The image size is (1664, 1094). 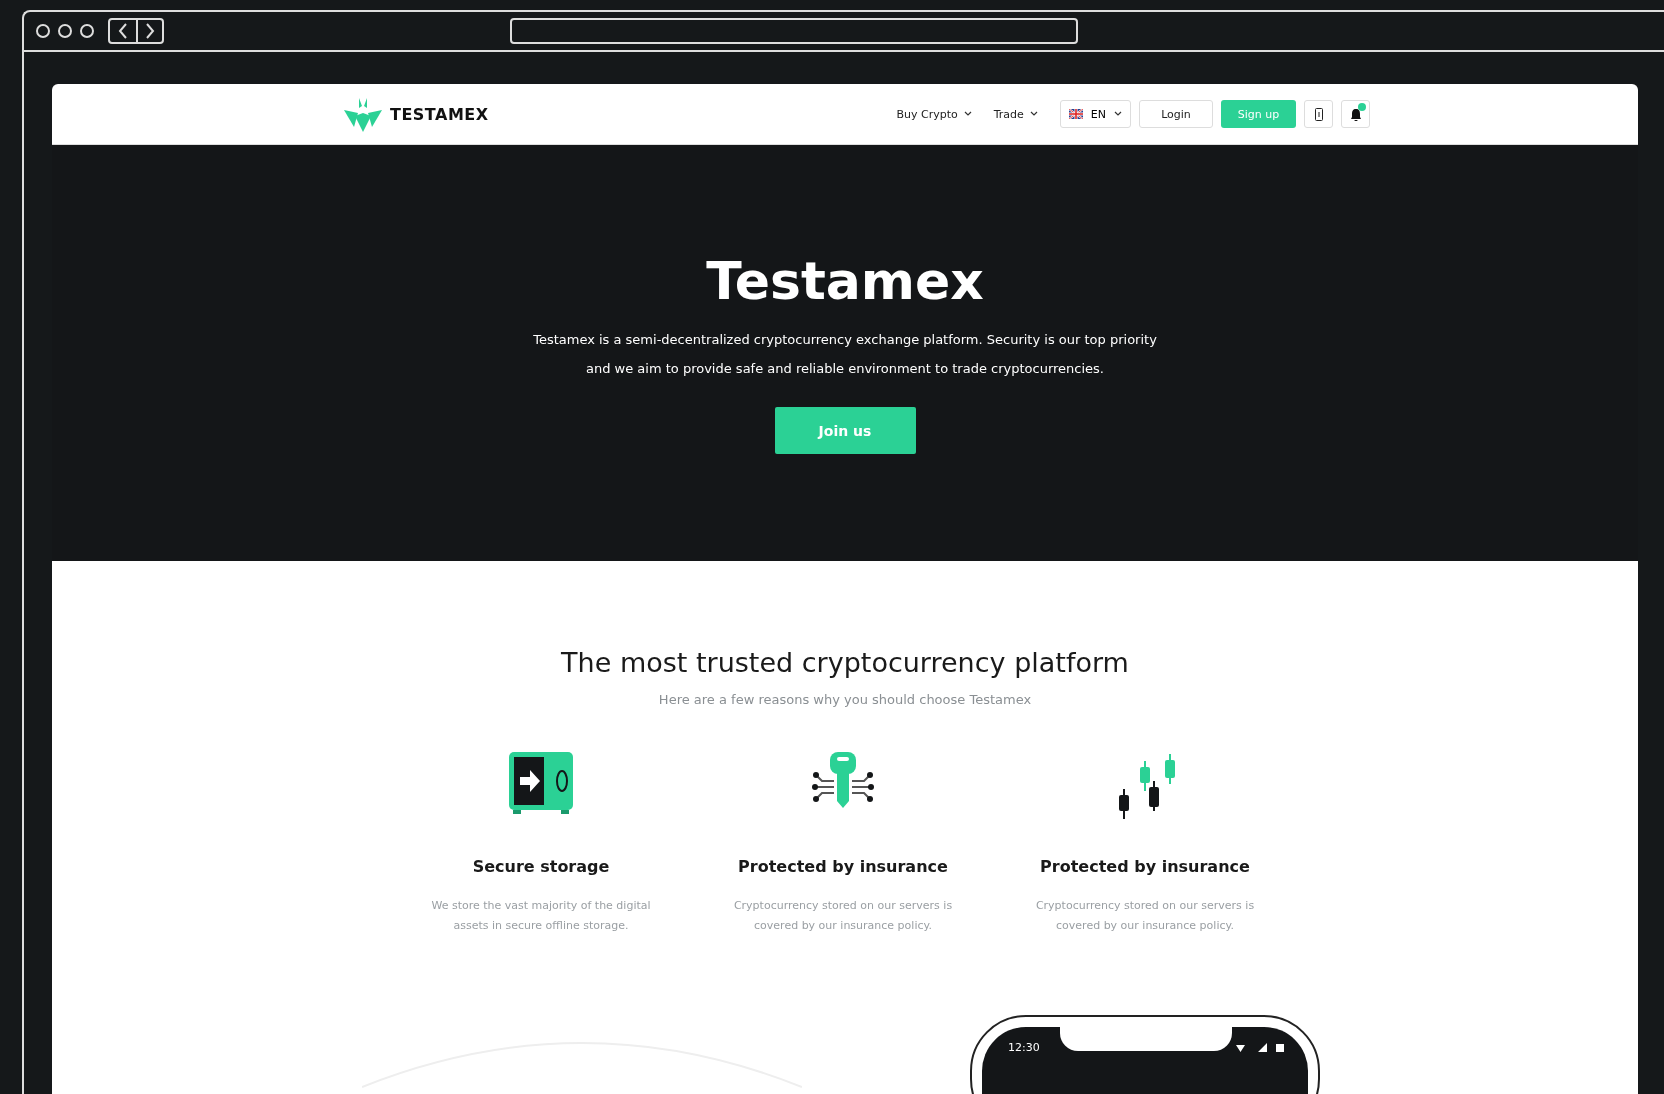 I want to click on hero-title: Testamex, so click(x=845, y=281).